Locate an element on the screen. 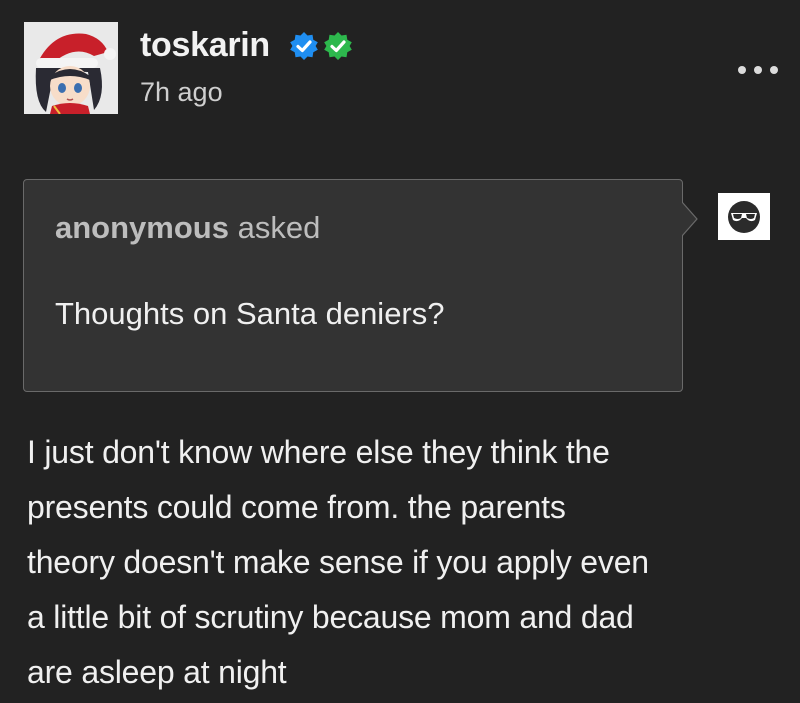 The height and width of the screenshot is (703, 800). asker-avatar is located at coordinates (744, 216).